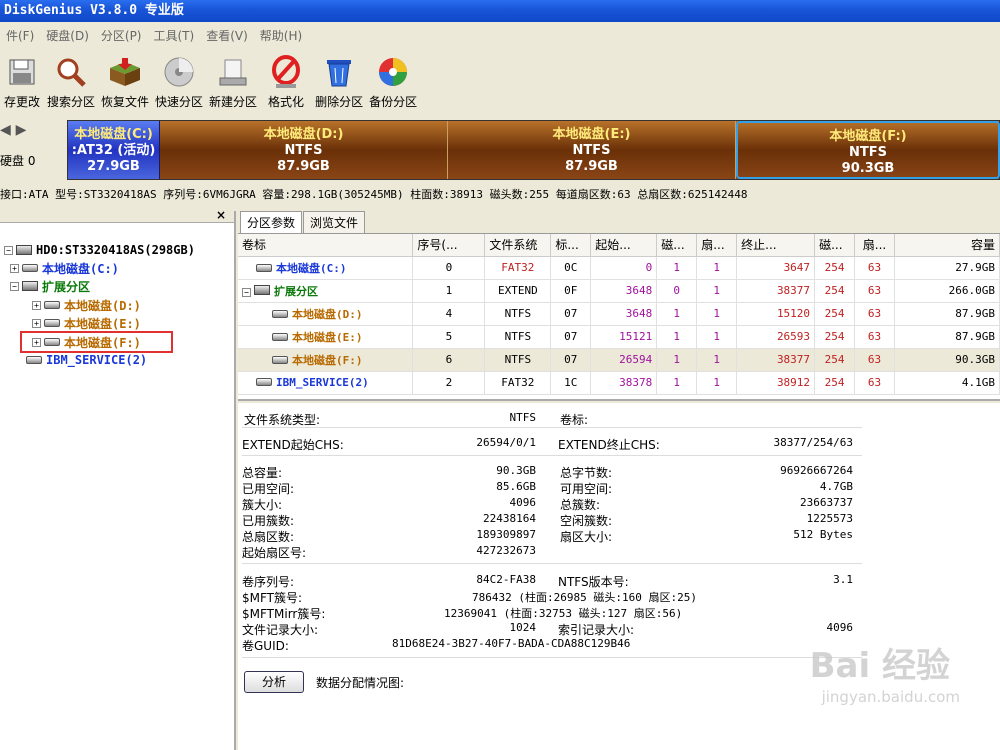 The height and width of the screenshot is (750, 1000). Describe the element at coordinates (609, 445) in the screenshot. I see `extend-end-chs-label: EXTEND终止CHS:` at that location.